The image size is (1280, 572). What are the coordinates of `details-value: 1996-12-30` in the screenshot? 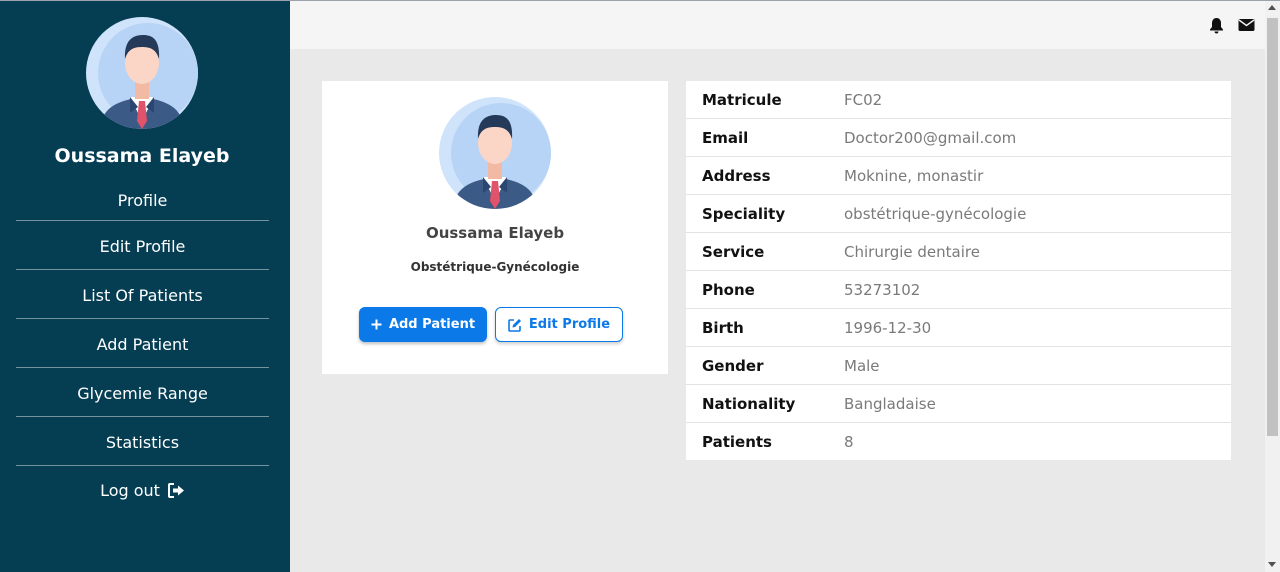 It's located at (888, 327).